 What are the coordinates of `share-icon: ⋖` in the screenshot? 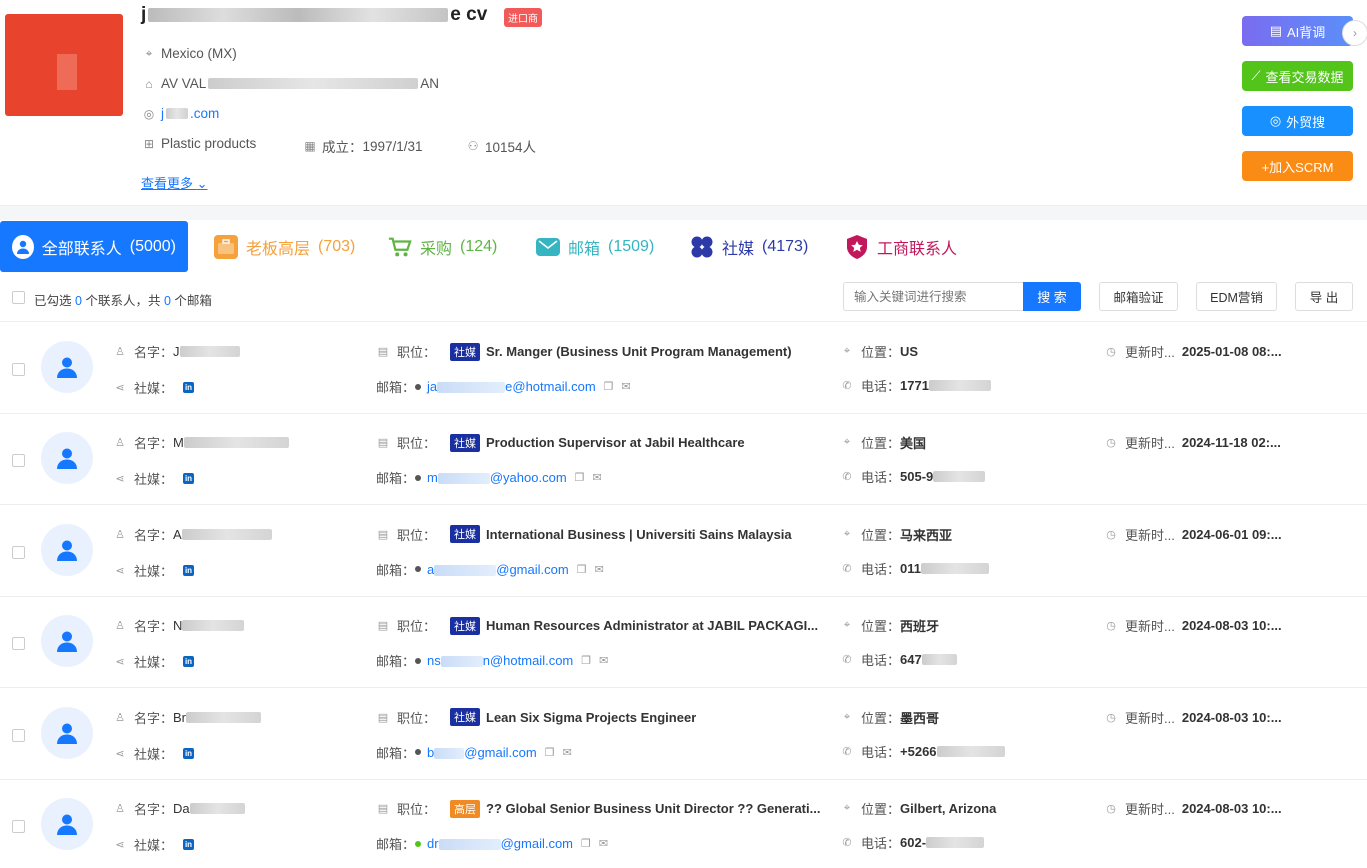 It's located at (120, 479).